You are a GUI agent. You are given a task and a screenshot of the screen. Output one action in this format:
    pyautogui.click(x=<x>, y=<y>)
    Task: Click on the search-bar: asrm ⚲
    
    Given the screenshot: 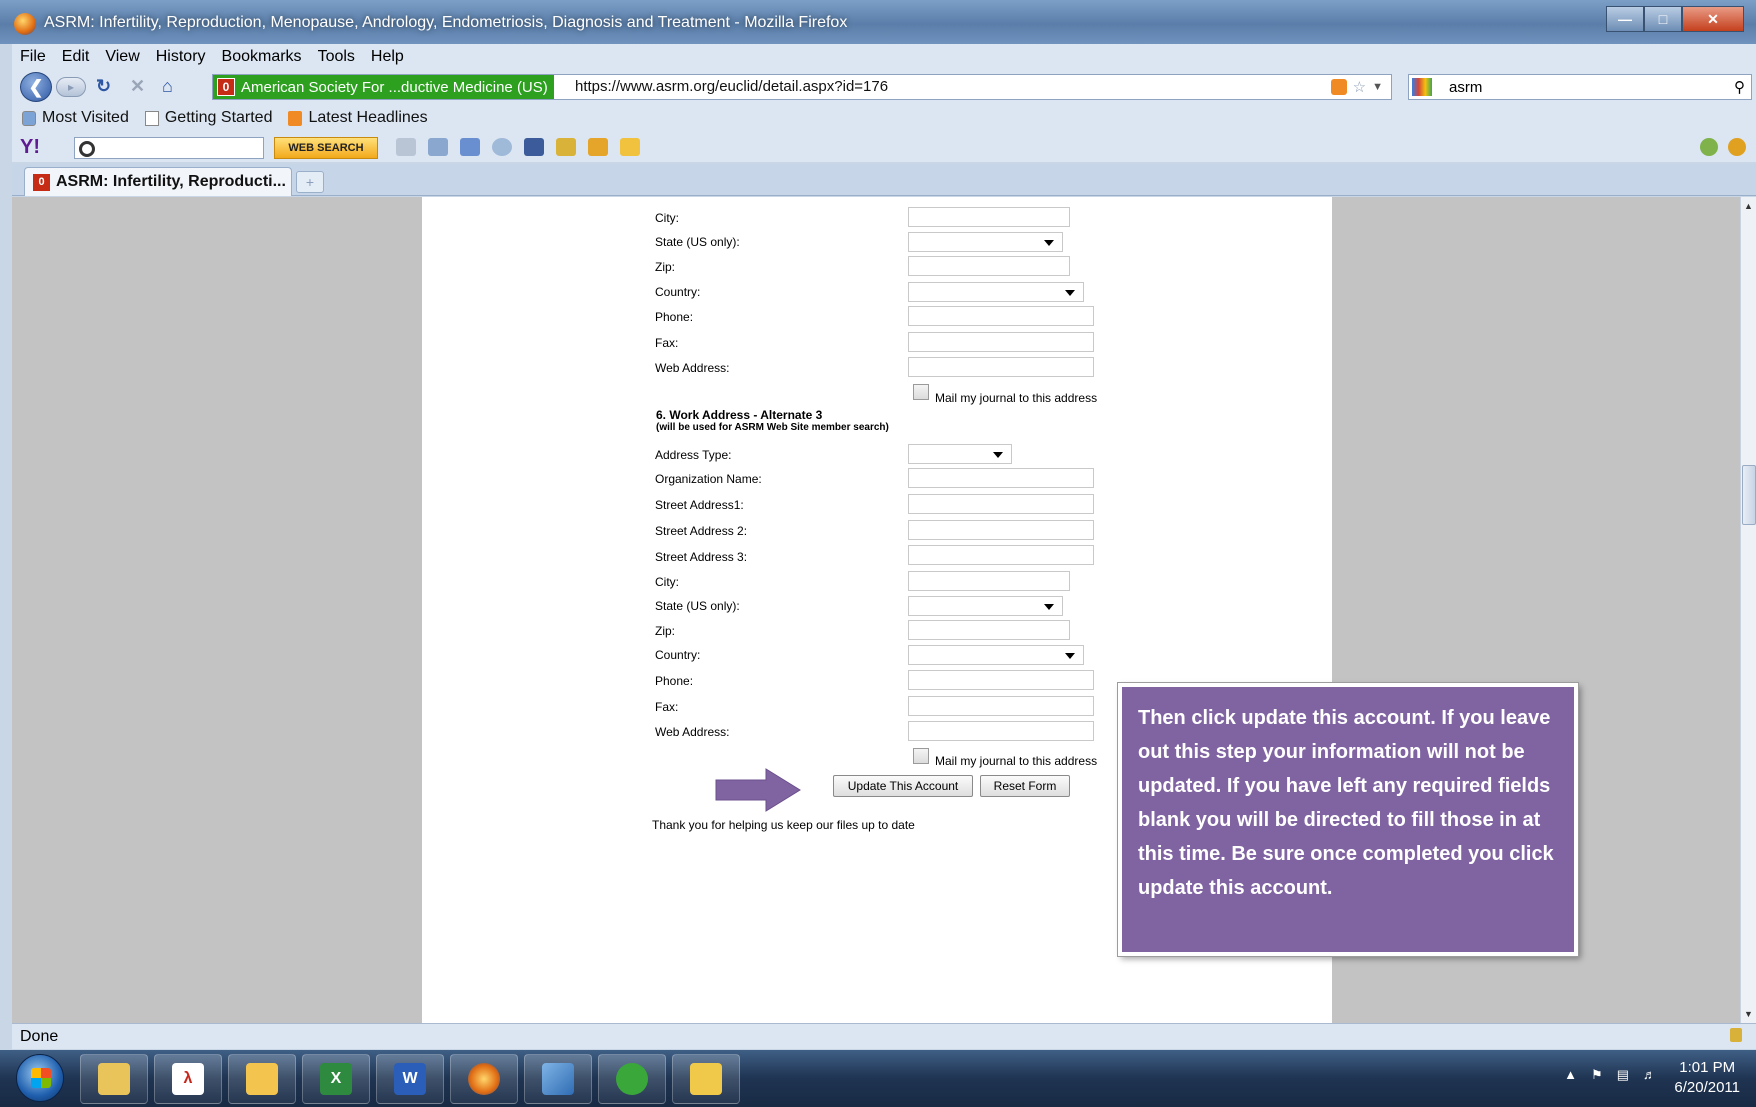 What is the action you would take?
    pyautogui.click(x=1580, y=87)
    